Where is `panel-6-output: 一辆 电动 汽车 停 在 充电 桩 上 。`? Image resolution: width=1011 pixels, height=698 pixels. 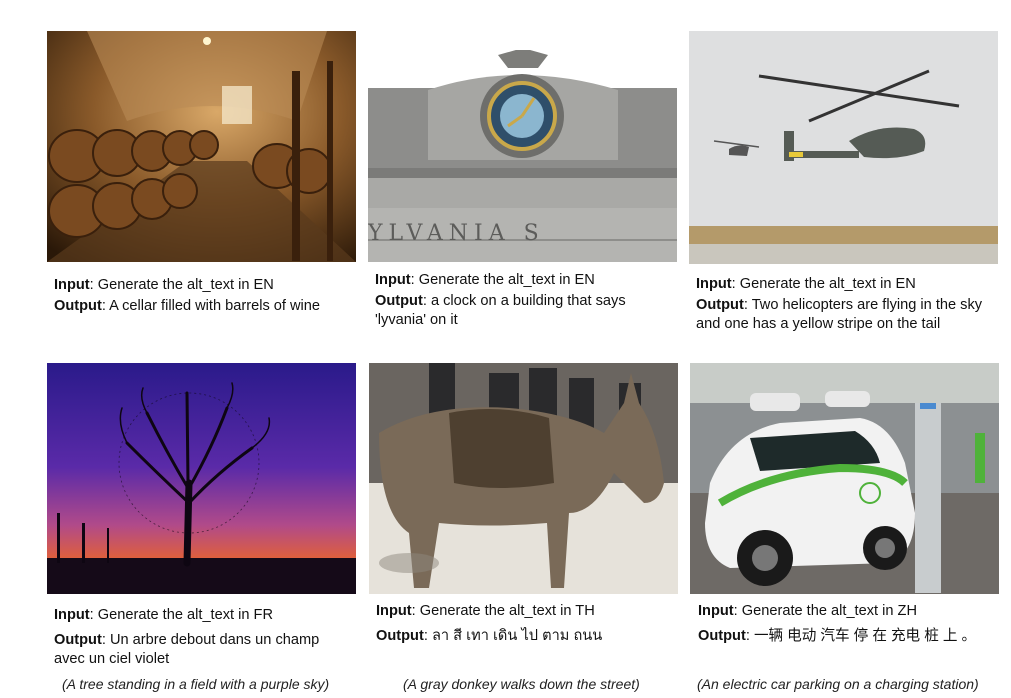 panel-6-output: 一辆 电动 汽车 停 在 充电 桩 上 。 is located at coordinates (865, 636).